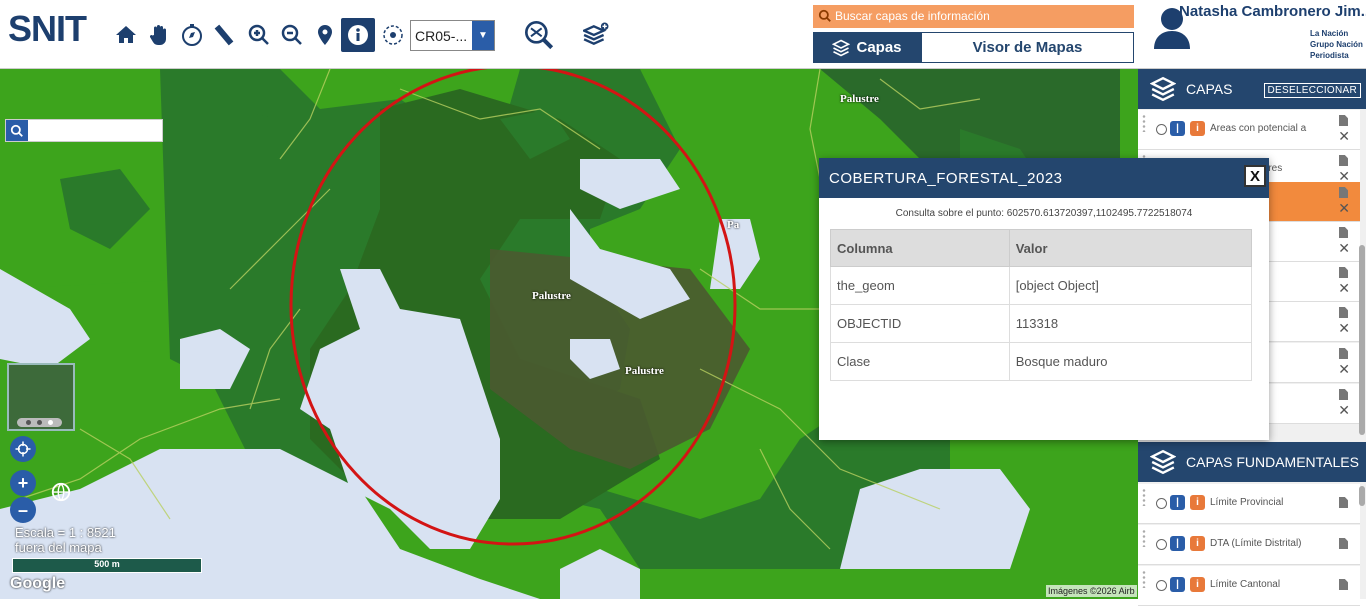 The image size is (1366, 606). Describe the element at coordinates (1130, 361) in the screenshot. I see `table-cell: Bosque maduro` at that location.